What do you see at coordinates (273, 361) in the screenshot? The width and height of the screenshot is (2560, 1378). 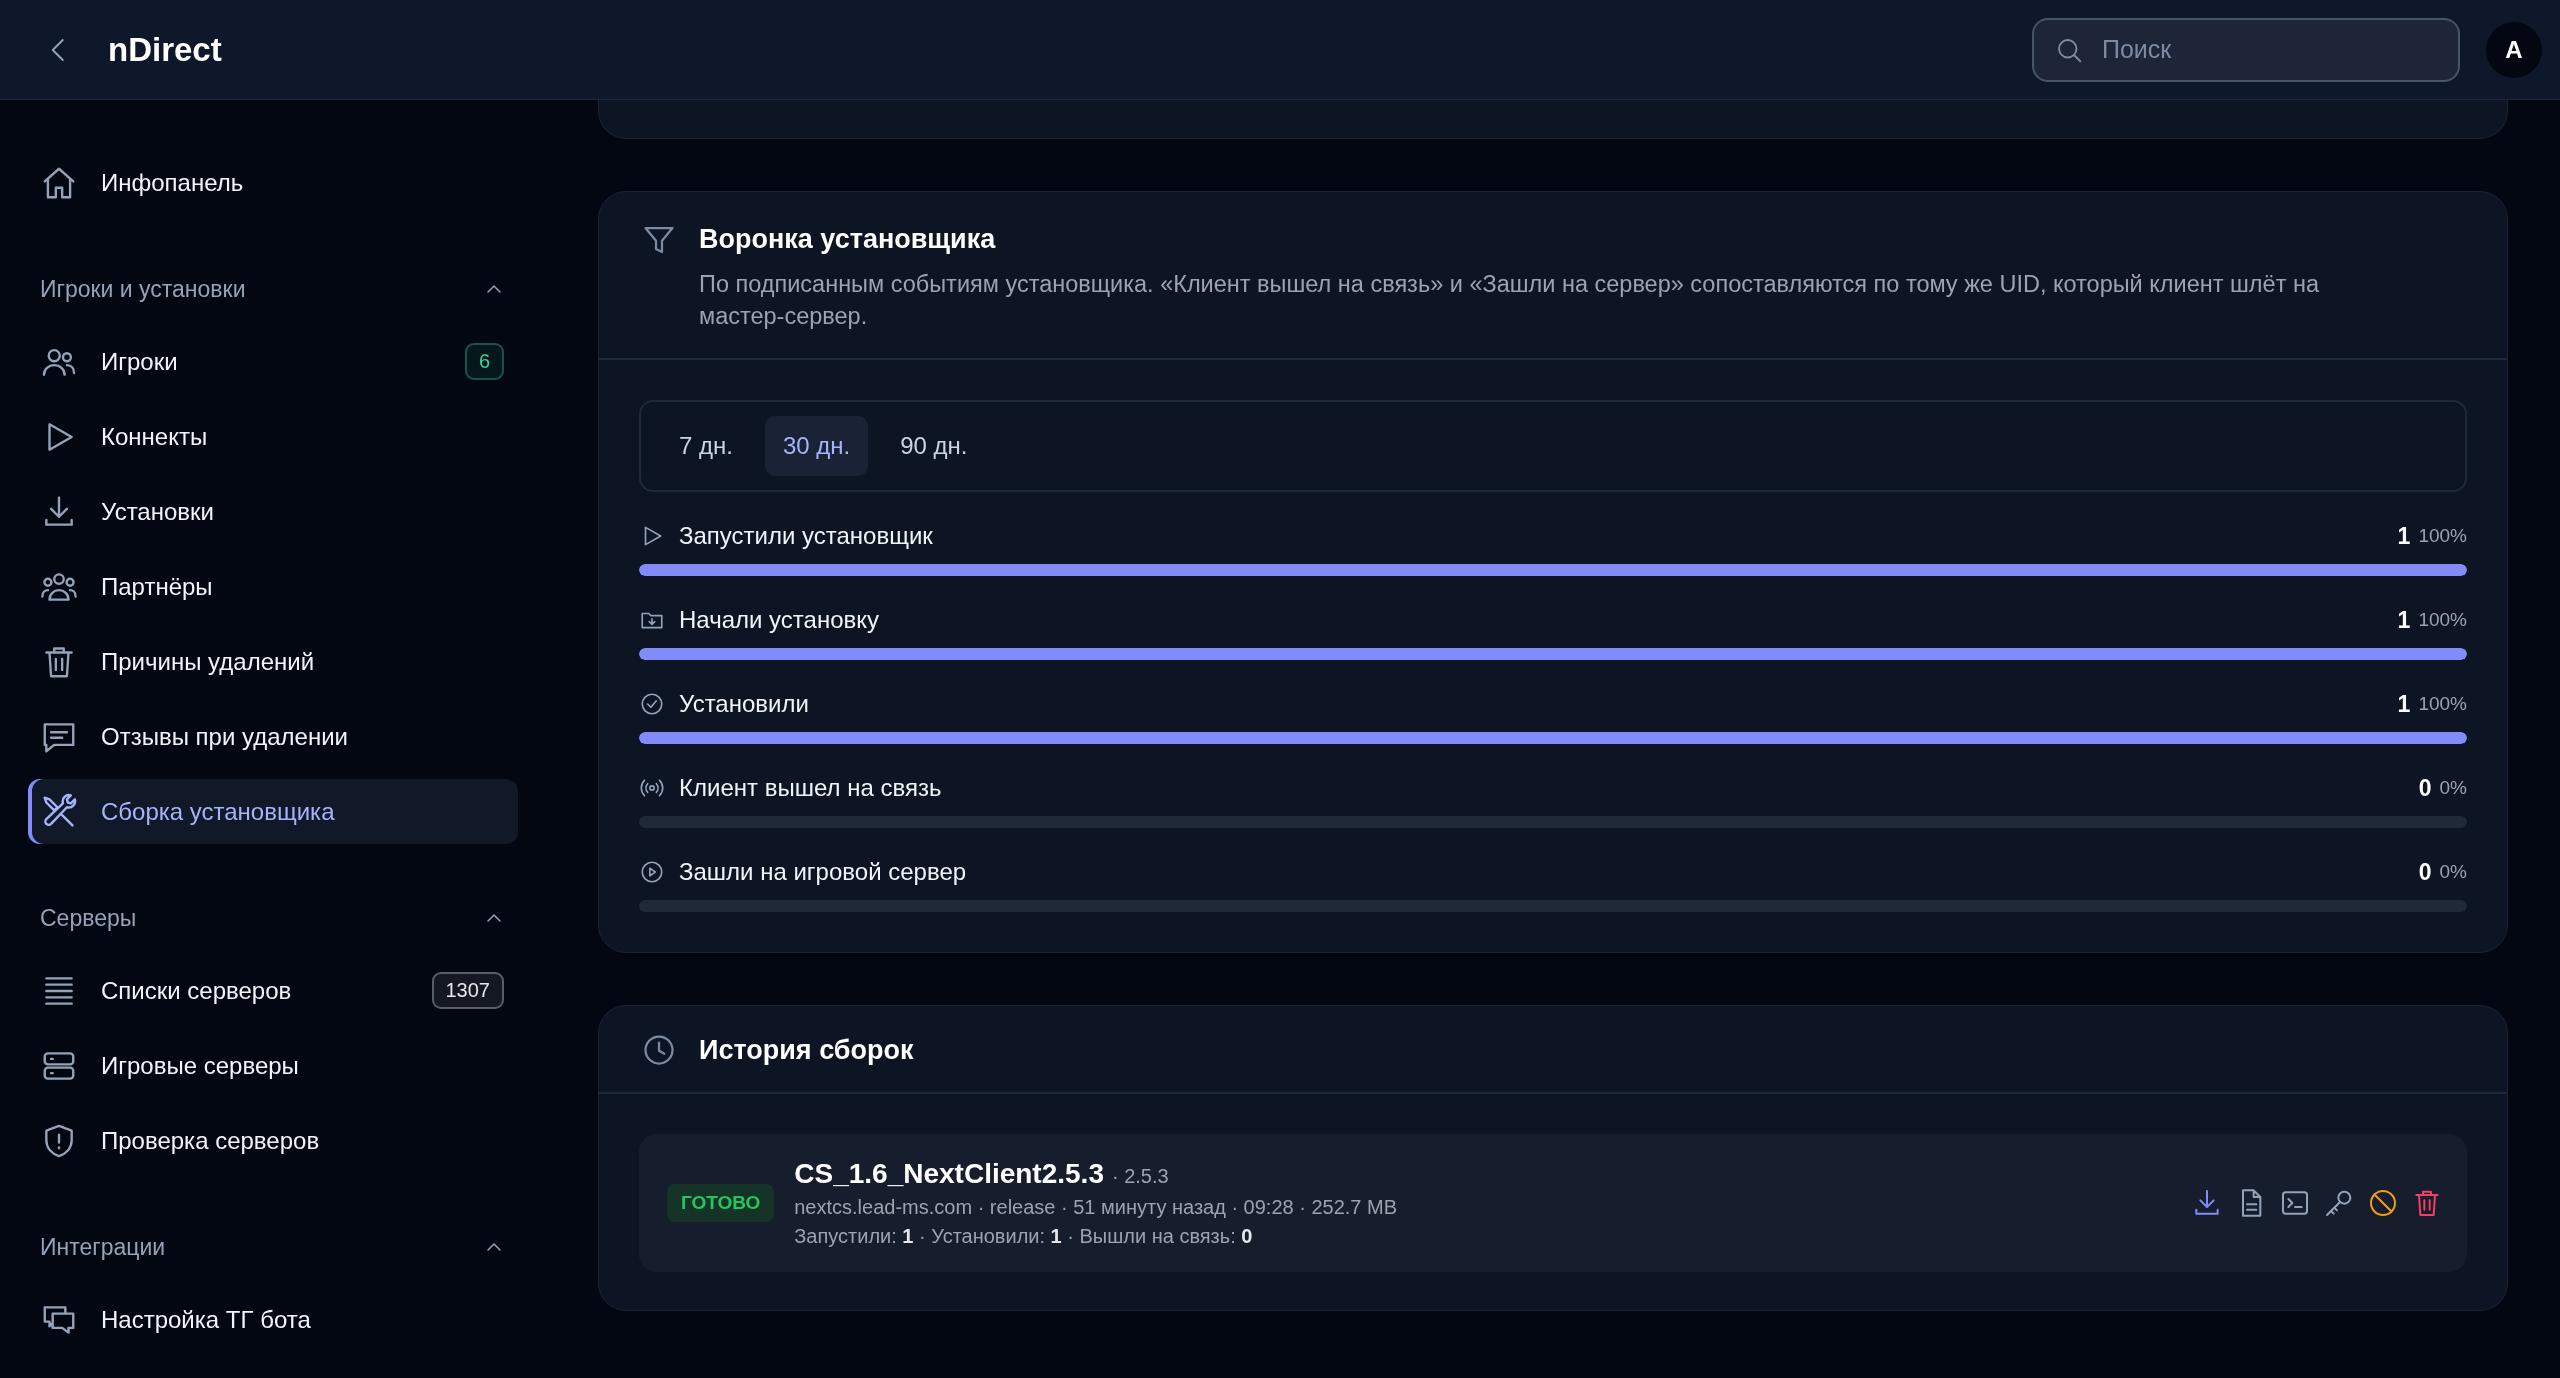 I see `sidebar-item: Игроки 6` at bounding box center [273, 361].